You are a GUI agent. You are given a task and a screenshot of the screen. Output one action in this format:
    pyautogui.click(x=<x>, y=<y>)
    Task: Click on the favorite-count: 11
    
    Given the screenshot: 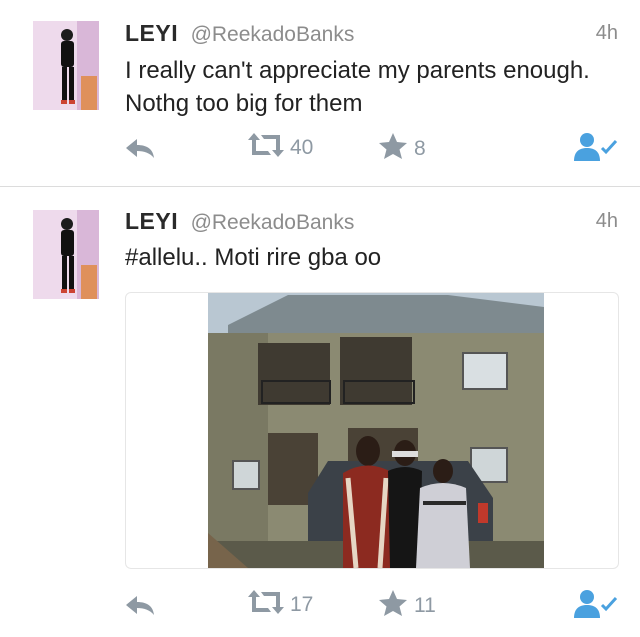 What is the action you would take?
    pyautogui.click(x=425, y=605)
    